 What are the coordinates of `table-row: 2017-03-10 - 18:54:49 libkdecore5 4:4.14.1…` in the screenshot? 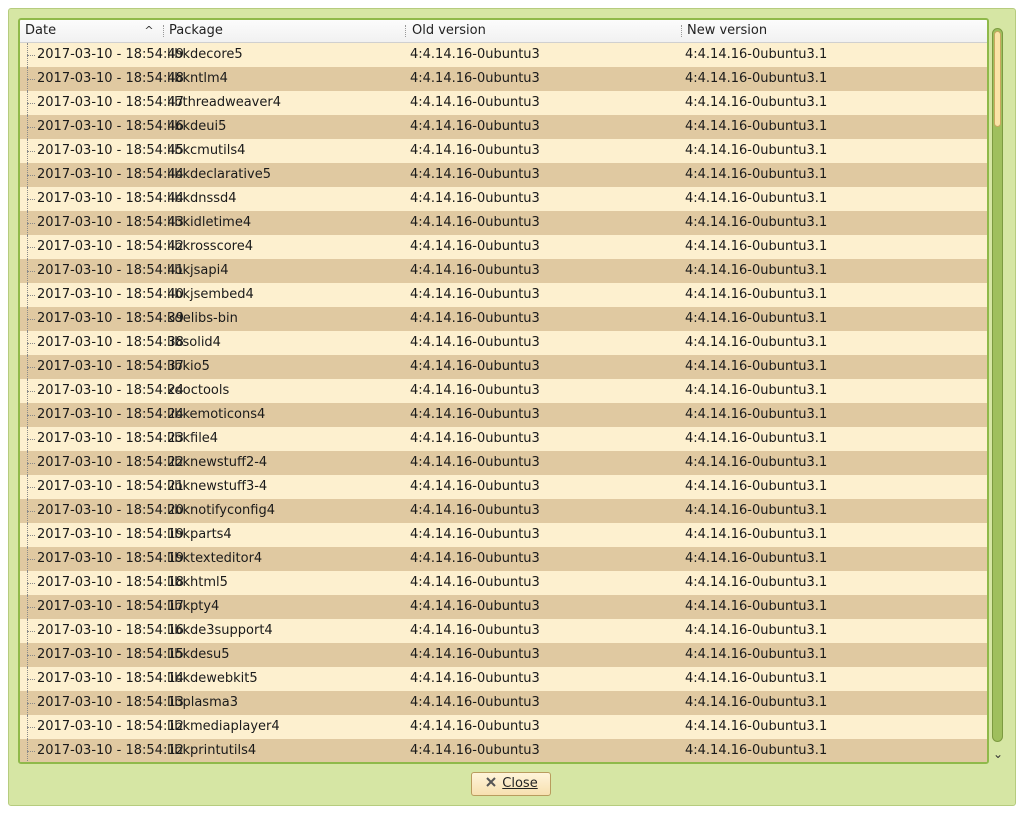 It's located at (503, 55).